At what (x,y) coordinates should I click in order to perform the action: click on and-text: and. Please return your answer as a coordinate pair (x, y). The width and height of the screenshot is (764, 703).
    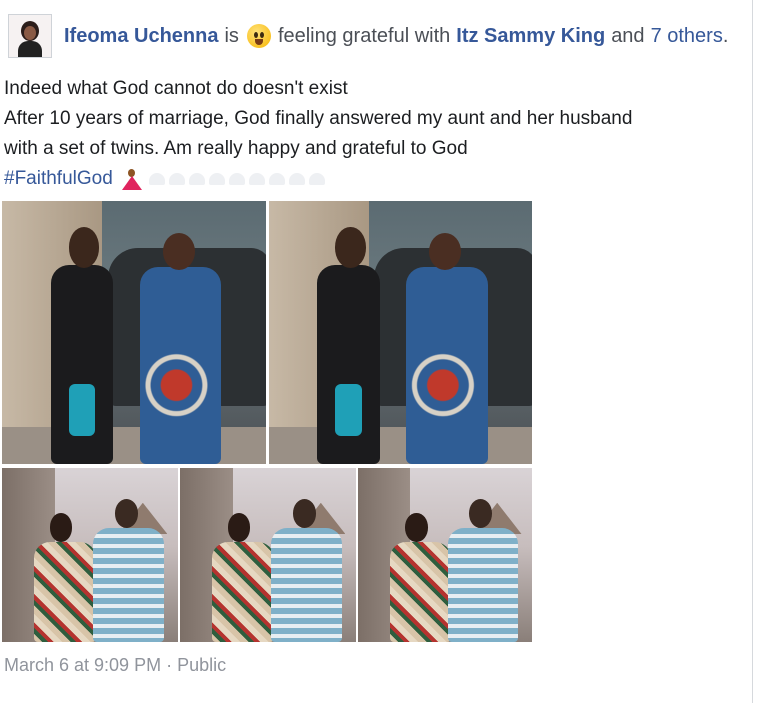
    Looking at the image, I should click on (628, 35).